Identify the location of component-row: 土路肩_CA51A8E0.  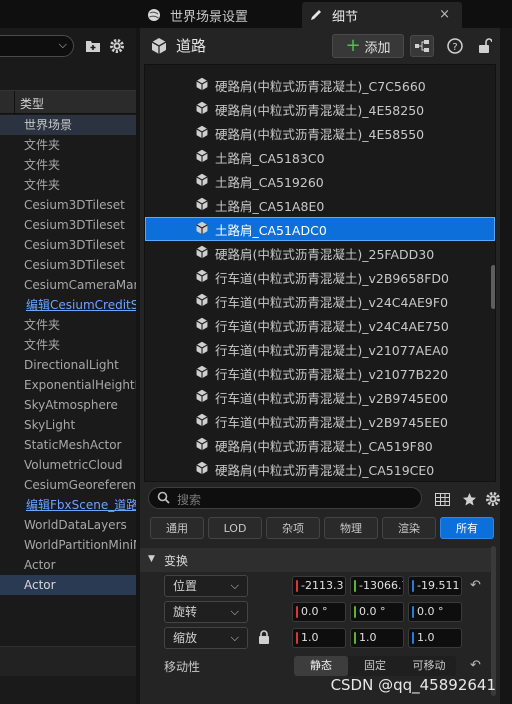
(320, 205).